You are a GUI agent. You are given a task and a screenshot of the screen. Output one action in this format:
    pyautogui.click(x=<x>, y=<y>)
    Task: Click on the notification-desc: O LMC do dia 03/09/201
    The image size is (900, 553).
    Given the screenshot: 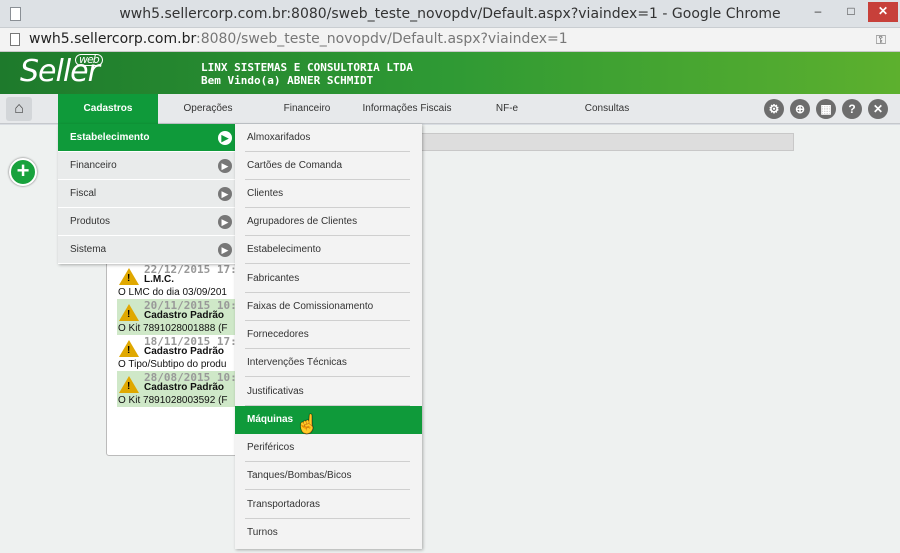 What is the action you would take?
    pyautogui.click(x=172, y=292)
    